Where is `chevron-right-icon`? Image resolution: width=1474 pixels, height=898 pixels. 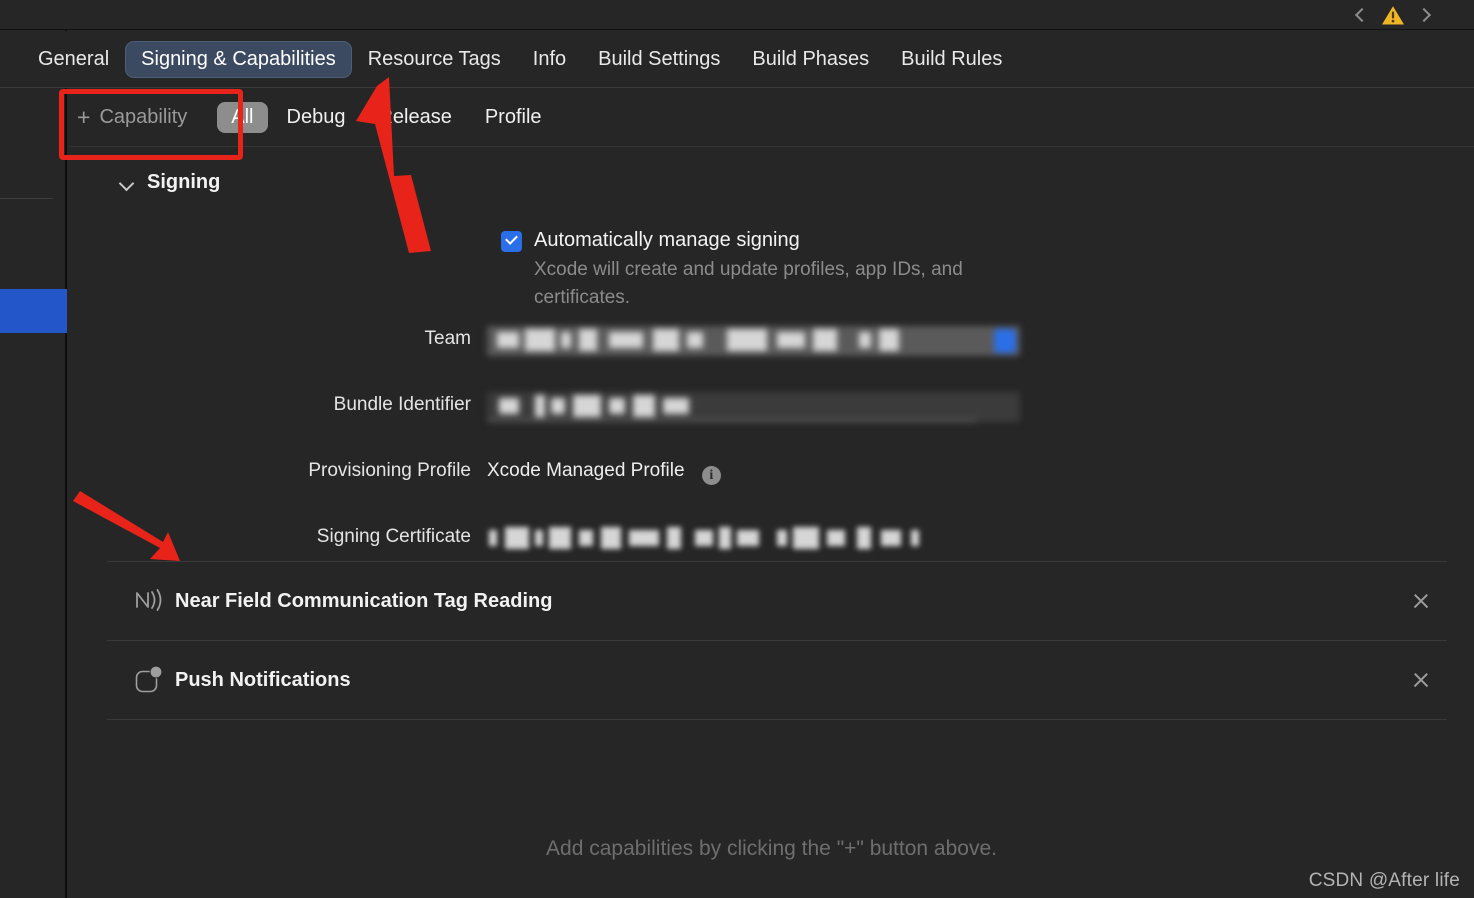
chevron-right-icon is located at coordinates (1424, 15).